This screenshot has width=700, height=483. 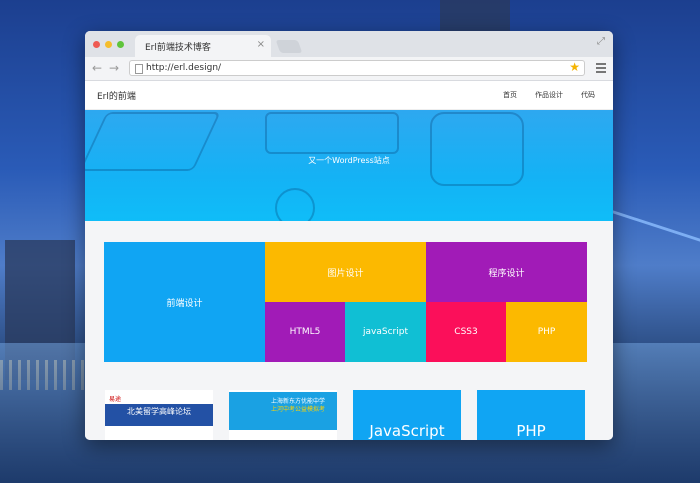 What do you see at coordinates (120, 44) in the screenshot?
I see `maximize-window-button` at bounding box center [120, 44].